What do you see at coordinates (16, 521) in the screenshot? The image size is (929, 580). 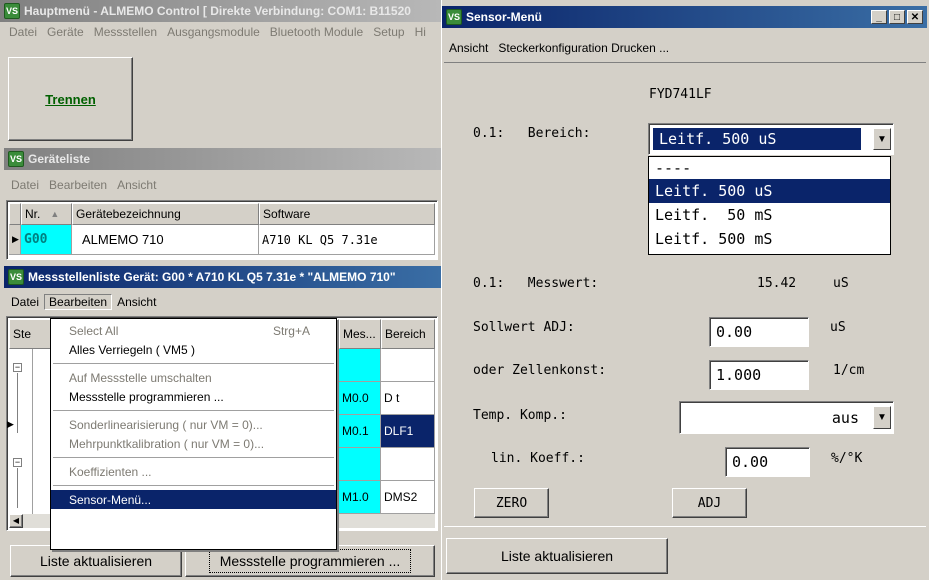 I see `scroll-left-icon: ◀` at bounding box center [16, 521].